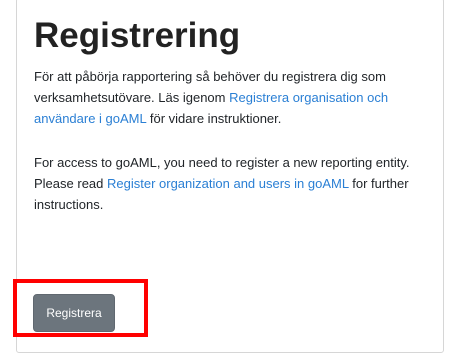 Image resolution: width=450 pixels, height=353 pixels. Describe the element at coordinates (228, 183) in the screenshot. I see `english-register-guide-link: Register organization and users in goAML` at that location.